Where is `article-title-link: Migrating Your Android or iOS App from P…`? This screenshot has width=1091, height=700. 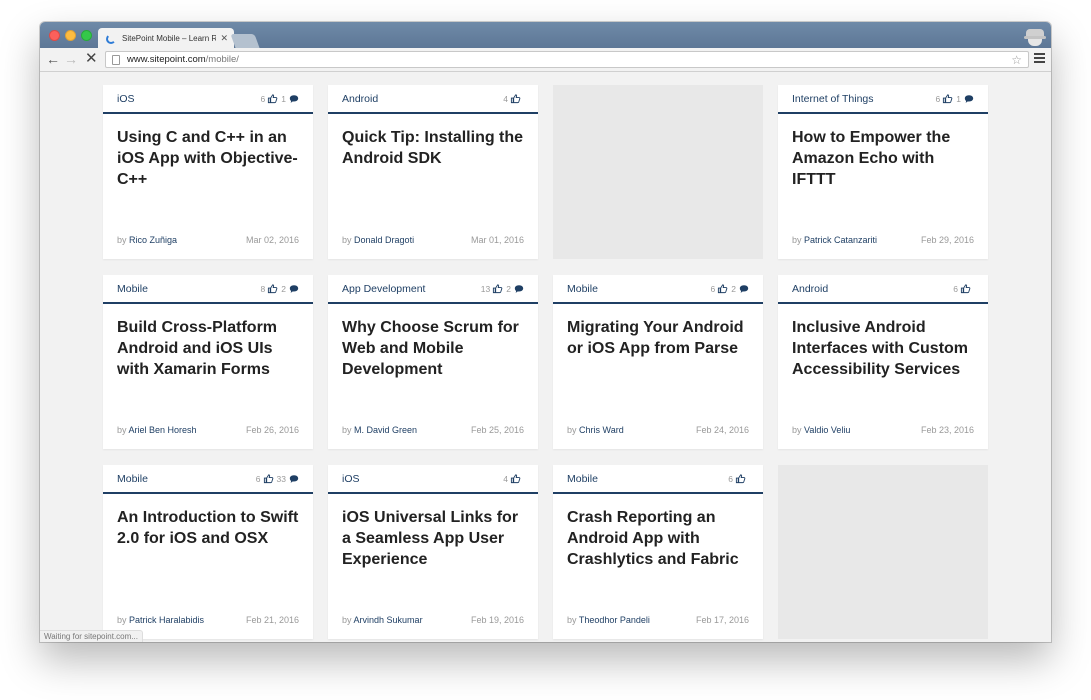 article-title-link: Migrating Your Android or iOS App from P… is located at coordinates (659, 338).